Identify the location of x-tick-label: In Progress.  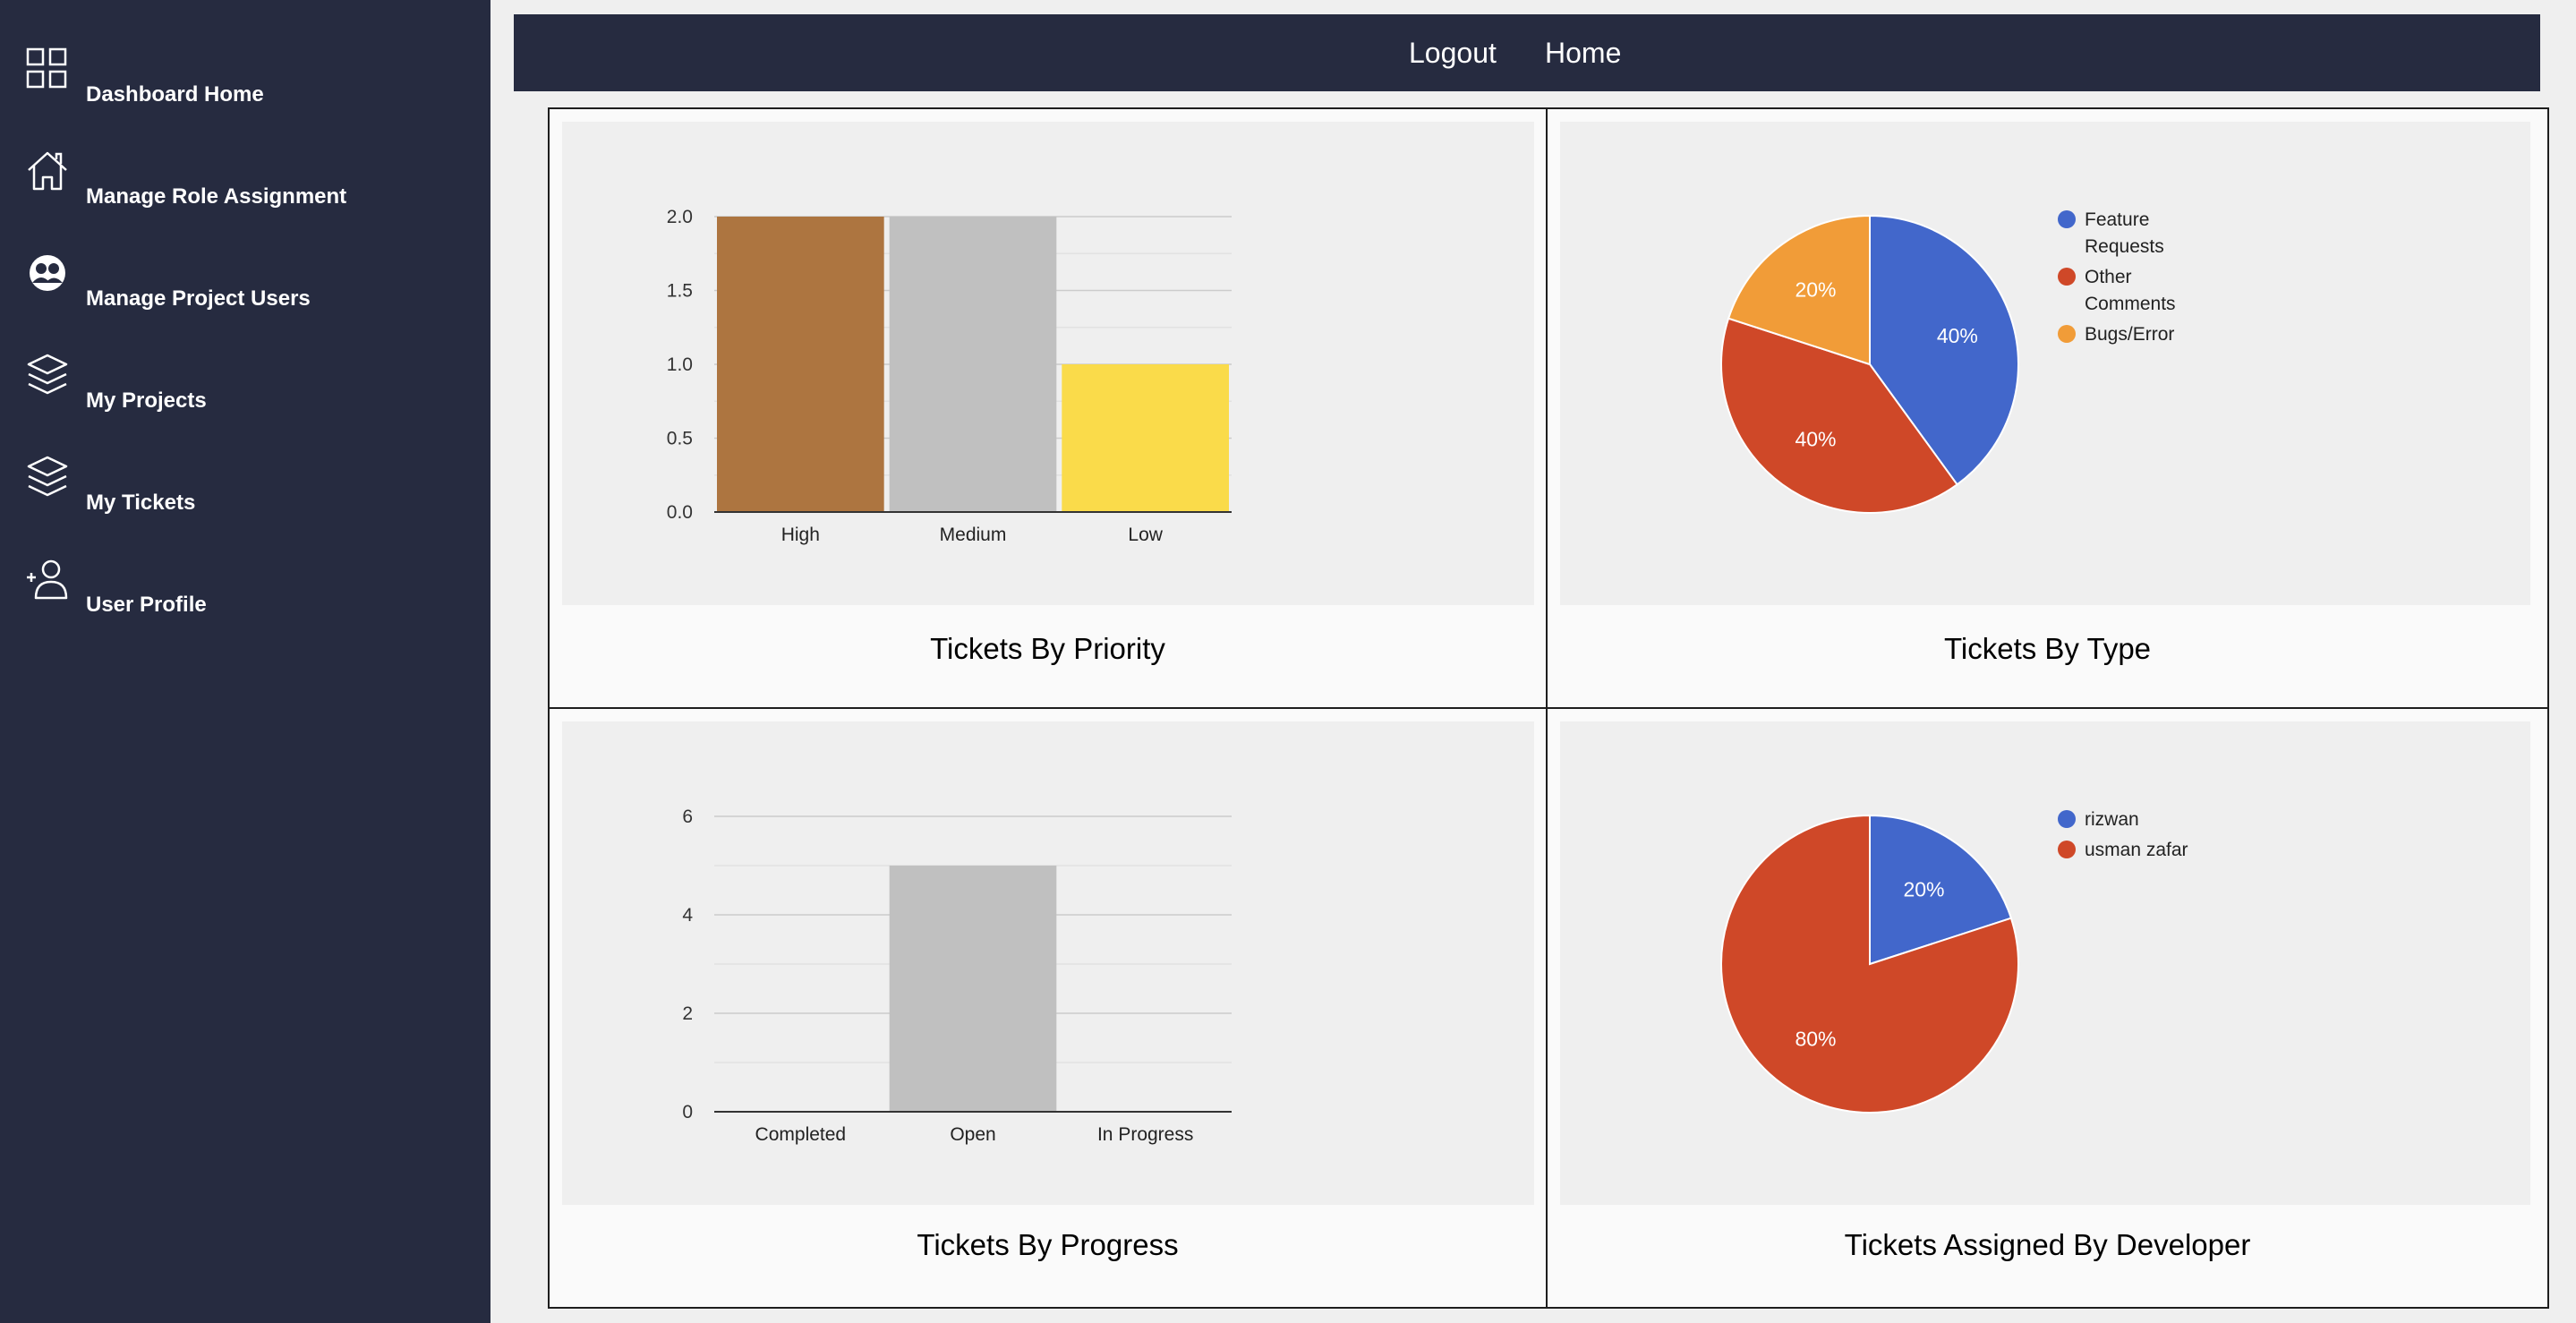
(1145, 1134).